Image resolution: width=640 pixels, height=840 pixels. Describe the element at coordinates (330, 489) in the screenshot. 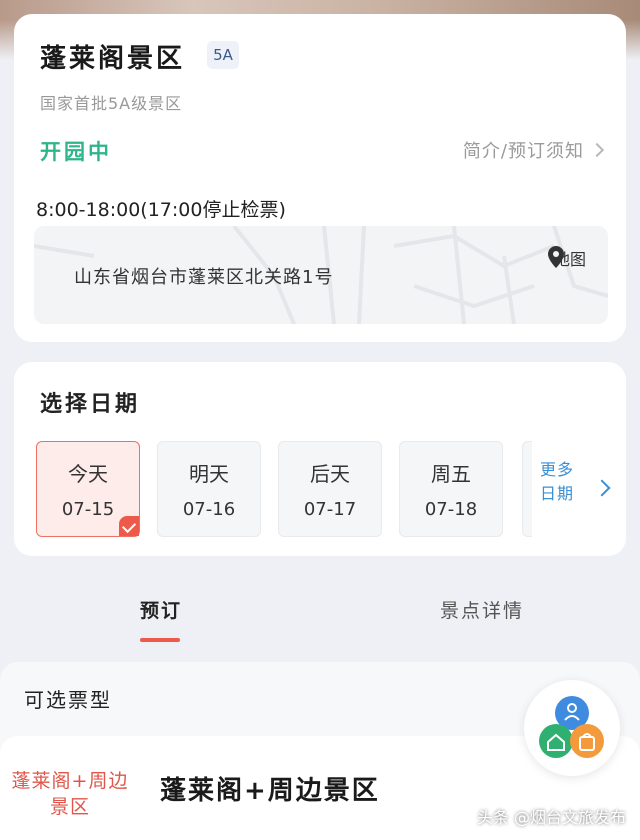

I see `date-option-day-after: 后天 07-17` at that location.